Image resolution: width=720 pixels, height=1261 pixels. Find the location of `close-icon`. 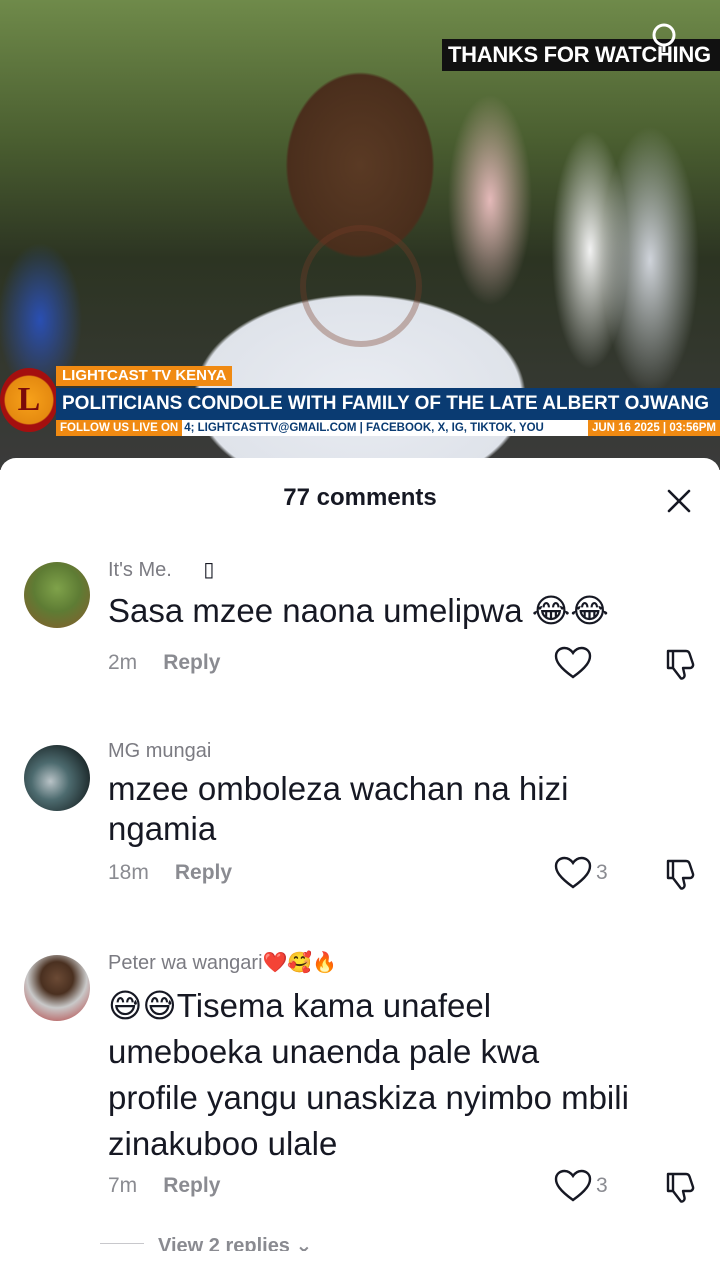

close-icon is located at coordinates (679, 501).